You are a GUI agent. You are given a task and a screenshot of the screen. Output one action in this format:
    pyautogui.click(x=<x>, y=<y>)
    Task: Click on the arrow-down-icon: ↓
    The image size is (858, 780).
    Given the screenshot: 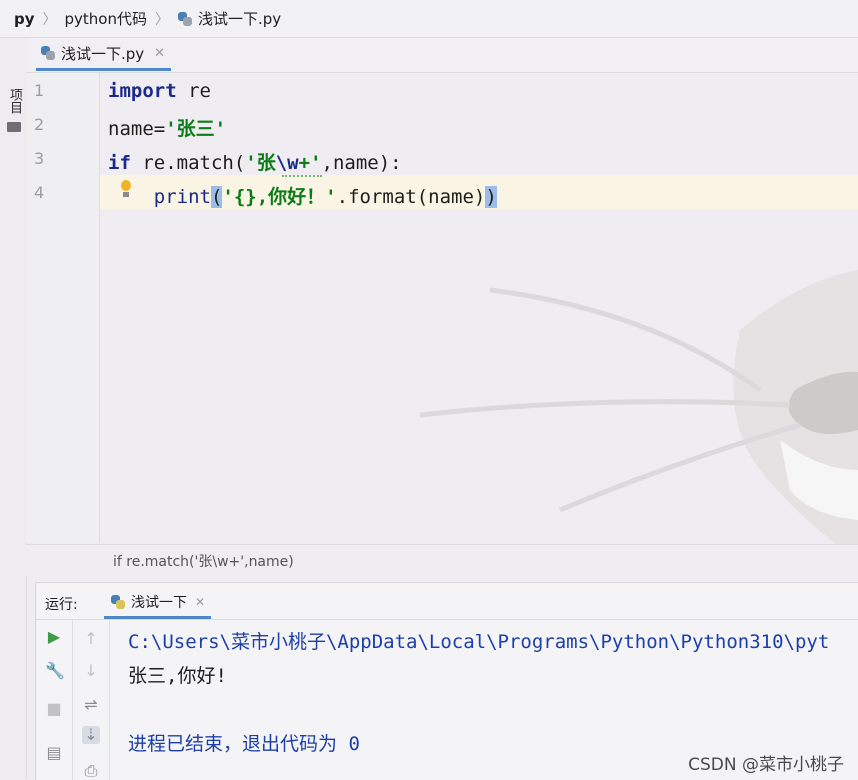 What is the action you would take?
    pyautogui.click(x=91, y=671)
    